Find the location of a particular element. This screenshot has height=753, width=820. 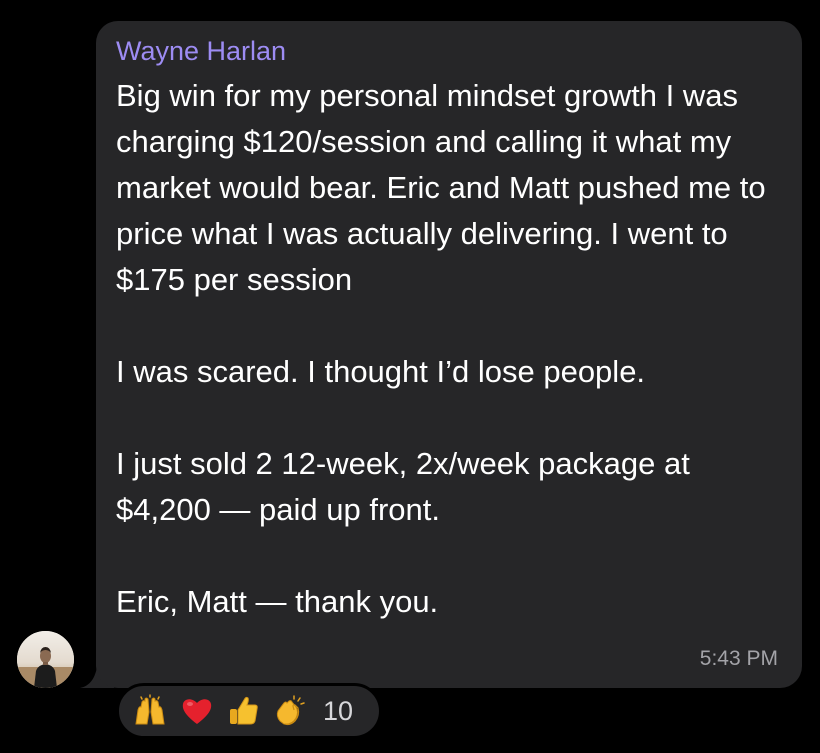

clapping-hands-icon is located at coordinates (291, 711).